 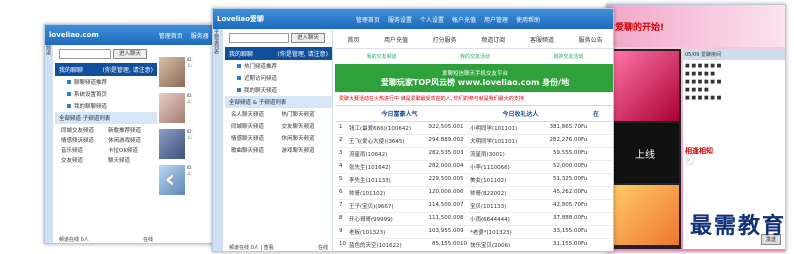 What do you see at coordinates (106, 118) in the screenshot?
I see `channel-section: 全部频道 子频道列表` at bounding box center [106, 118].